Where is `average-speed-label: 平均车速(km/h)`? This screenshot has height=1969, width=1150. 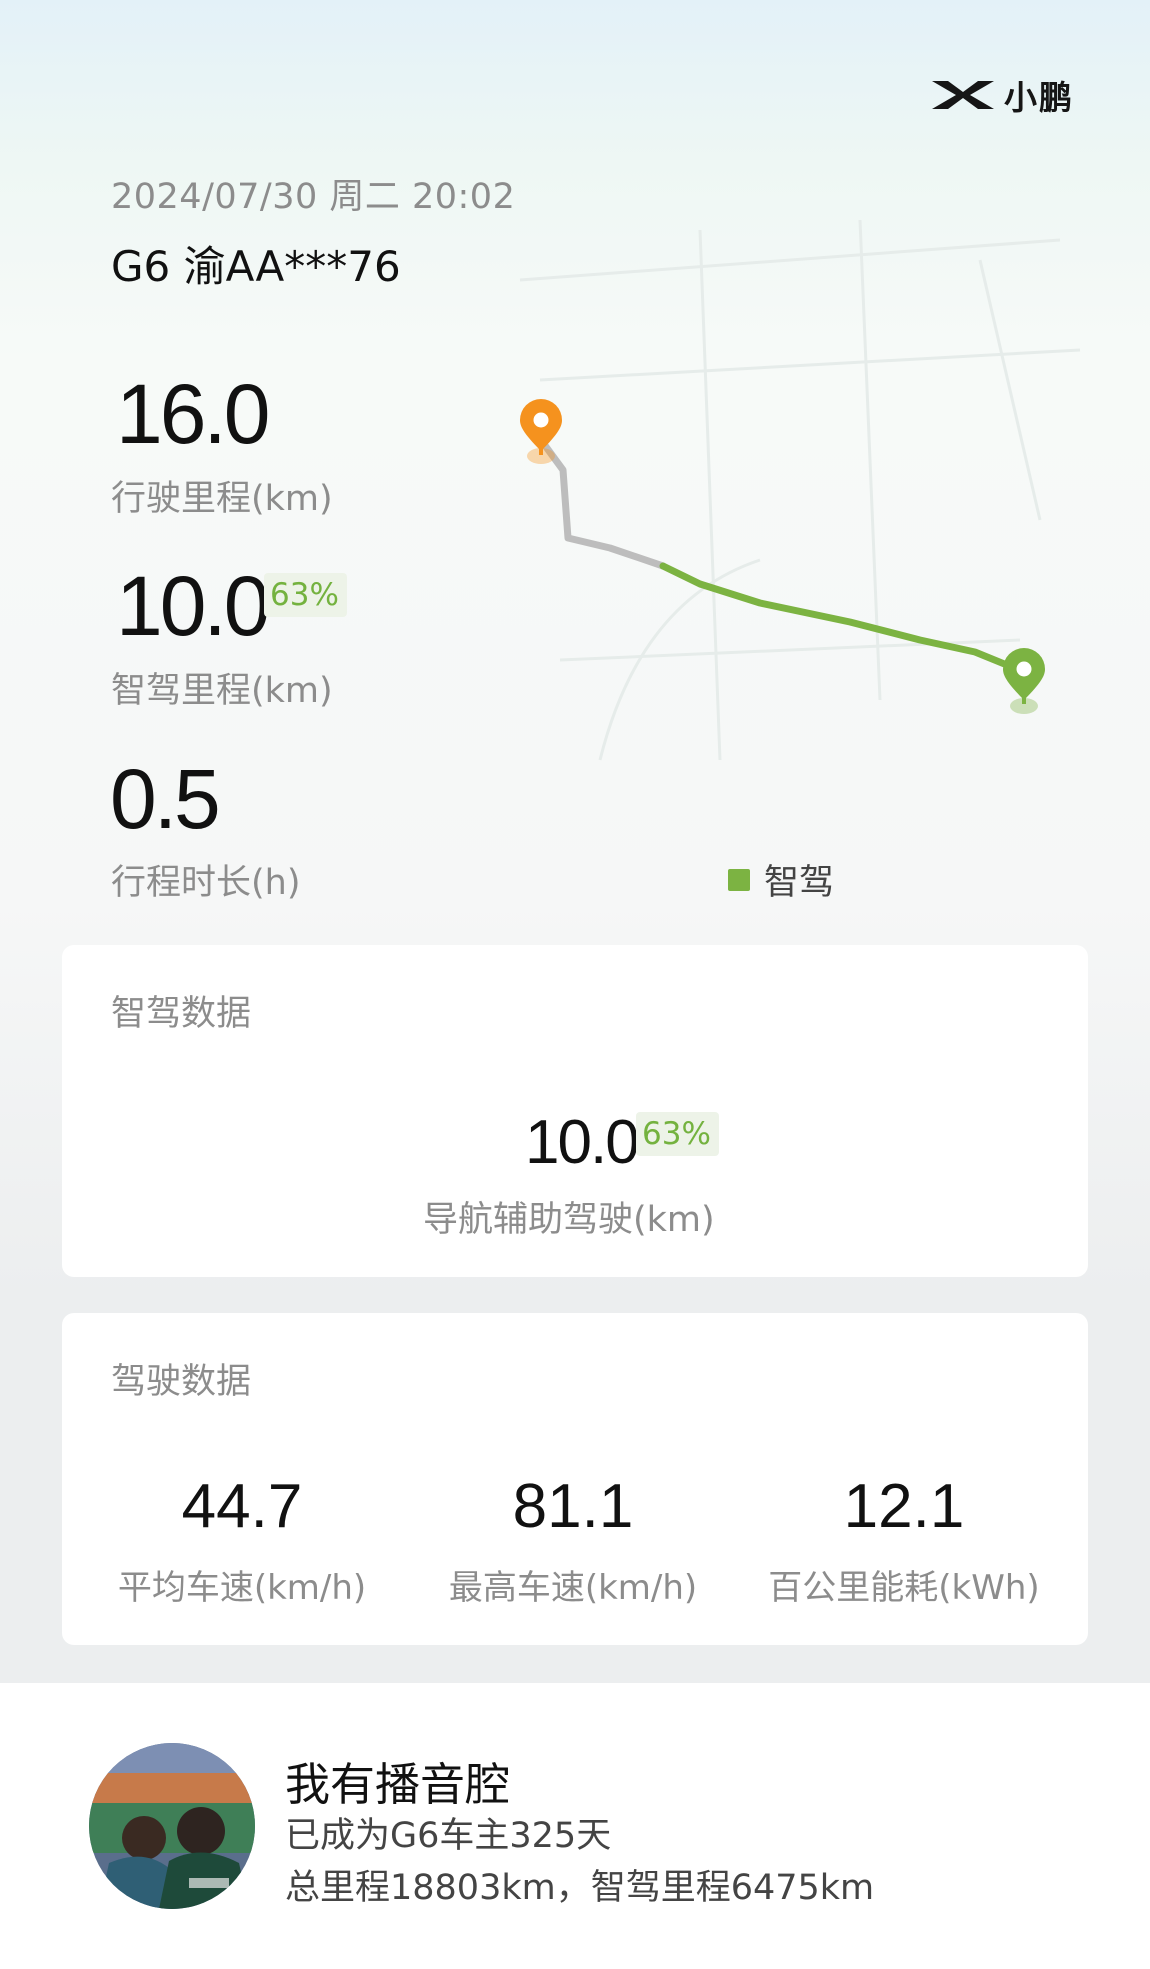
average-speed-label: 平均车速(km/h) is located at coordinates (242, 1588).